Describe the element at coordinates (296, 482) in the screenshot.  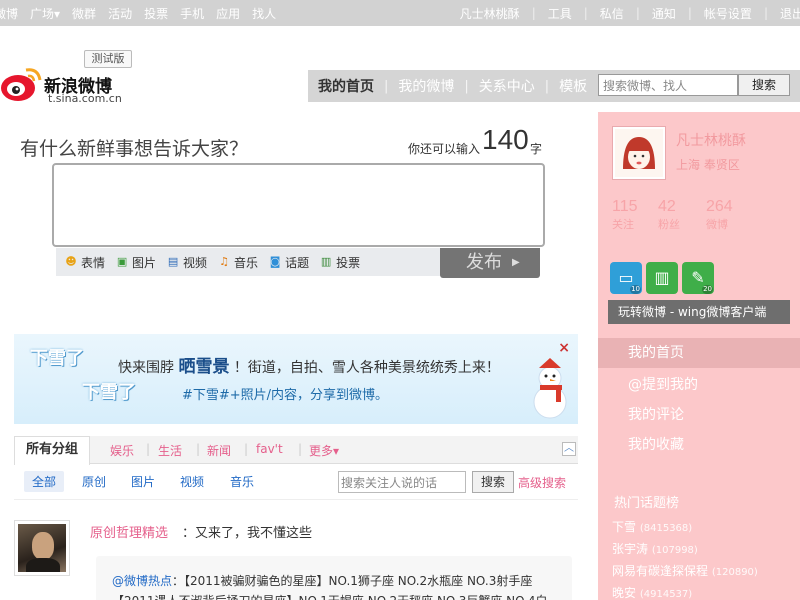
I see `feed-filters: 全部 原创 图片 视频 音乐 搜索关注人说的话 搜索 高级搜索` at that location.